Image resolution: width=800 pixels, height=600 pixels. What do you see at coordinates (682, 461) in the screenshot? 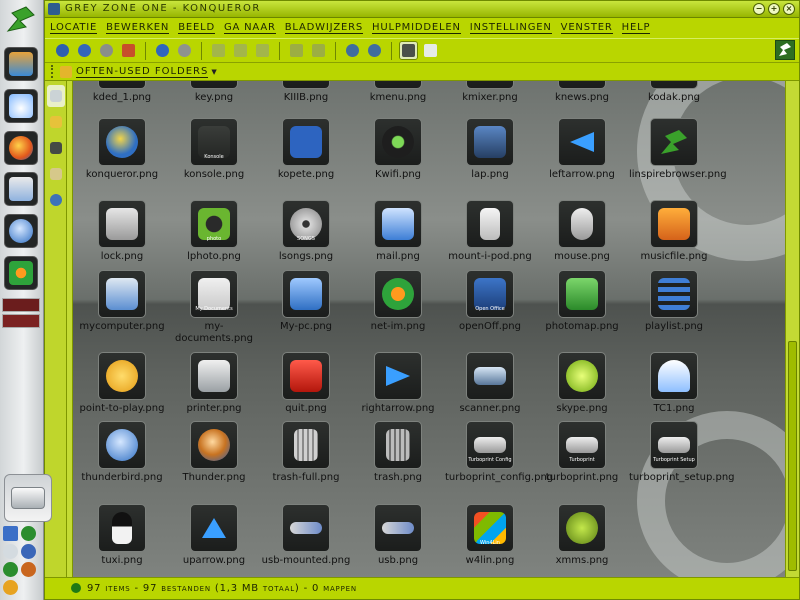
I see `file-item: Turboprint Setup turboprint_setup.png` at bounding box center [682, 461].